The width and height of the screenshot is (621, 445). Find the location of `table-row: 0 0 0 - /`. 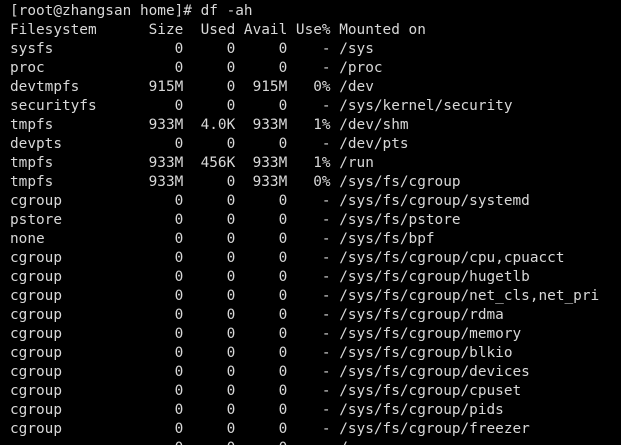

table-row: 0 0 0 - / is located at coordinates (315, 442).